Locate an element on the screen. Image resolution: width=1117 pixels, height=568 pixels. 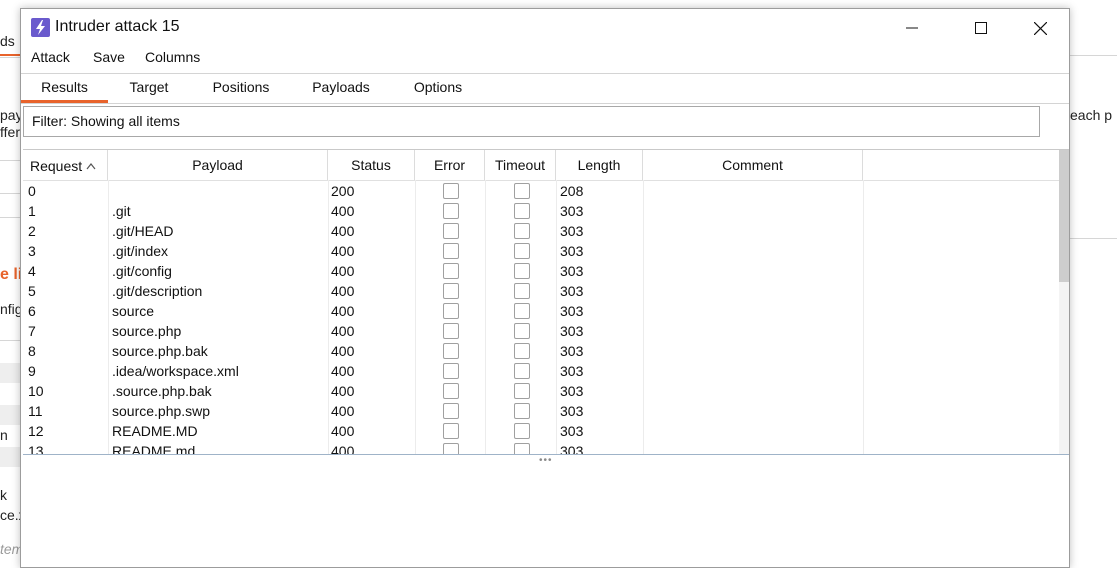
column-header-label: Request is located at coordinates (56, 166).